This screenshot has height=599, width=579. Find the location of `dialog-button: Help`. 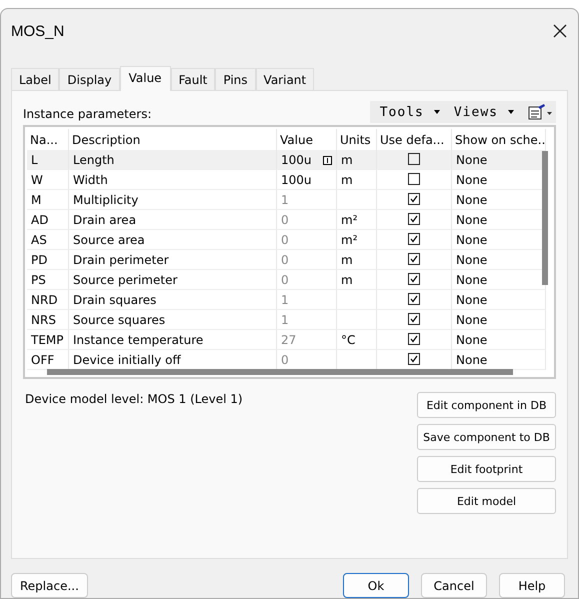

dialog-button: Help is located at coordinates (532, 585).